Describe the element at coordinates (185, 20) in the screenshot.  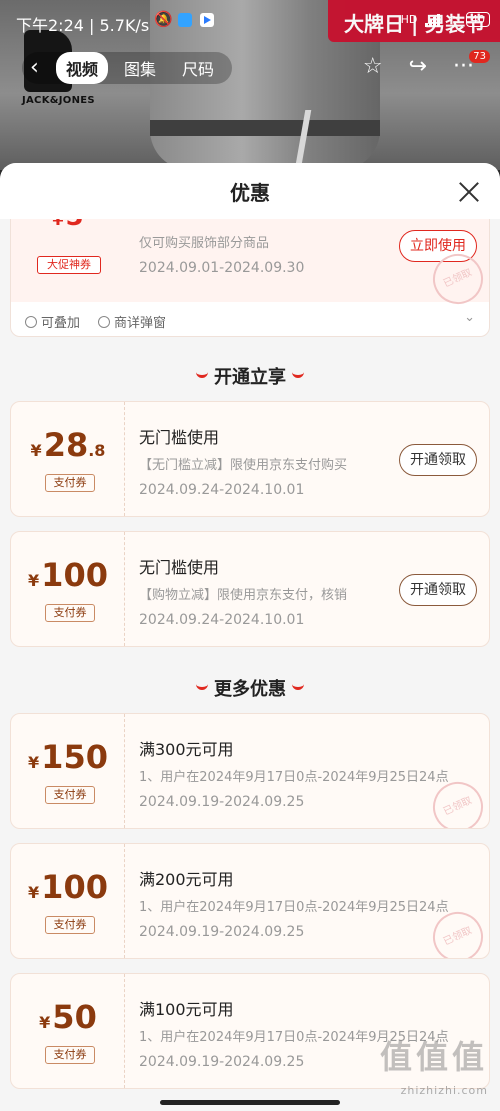
I see `app-notification-icon` at that location.